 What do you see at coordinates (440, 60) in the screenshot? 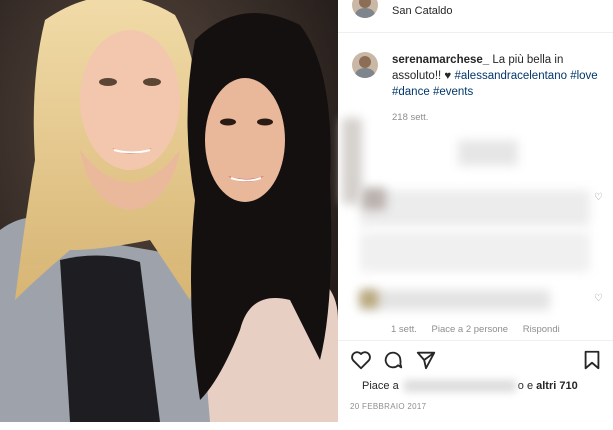
I see `caption-username: serenamarchese_` at bounding box center [440, 60].